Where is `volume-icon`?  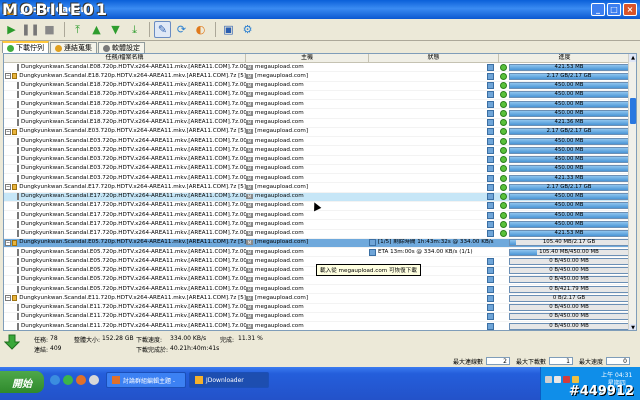 volume-icon is located at coordinates (557, 379).